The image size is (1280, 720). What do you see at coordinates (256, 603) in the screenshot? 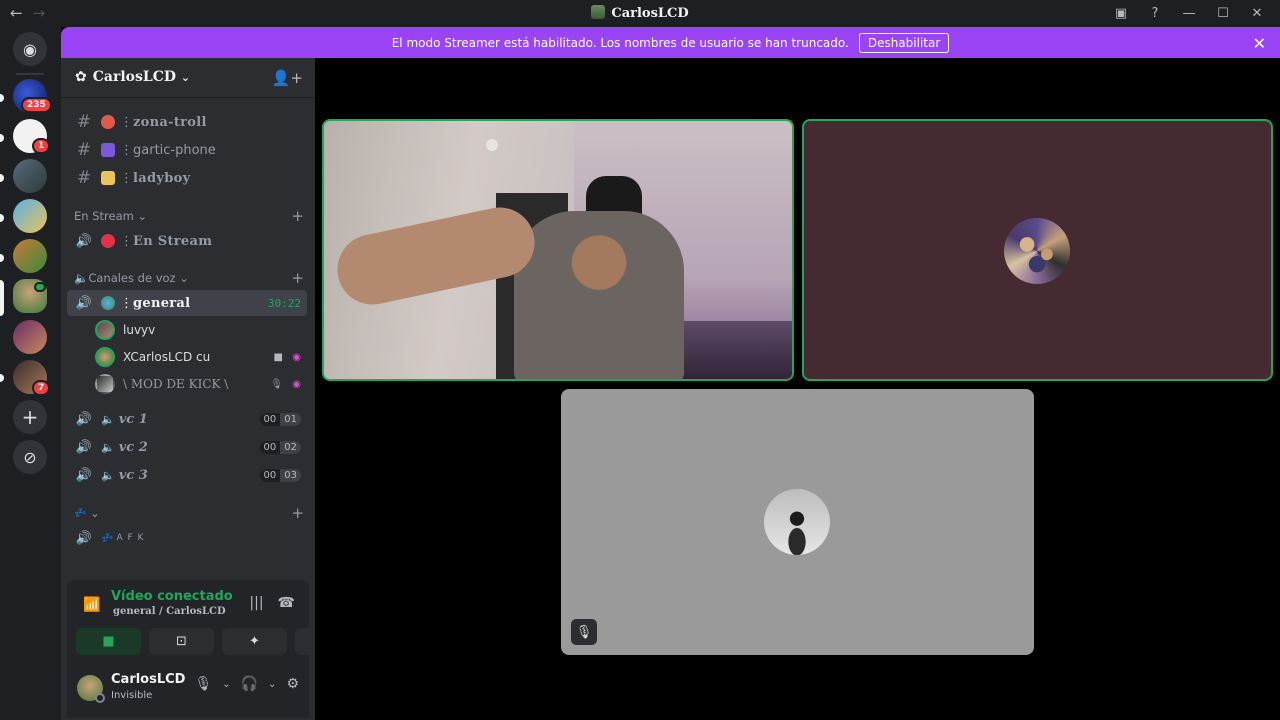
I see `noise-suppression-icon: |||` at bounding box center [256, 603].